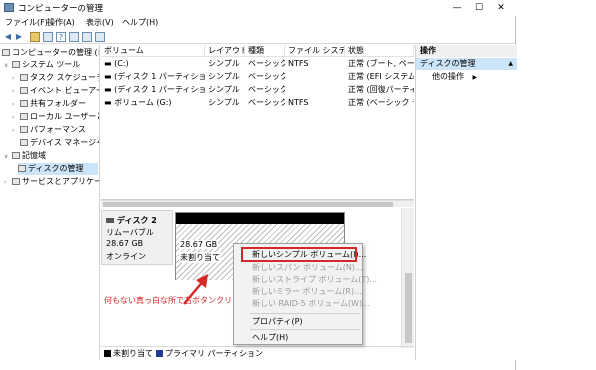 This screenshot has height=370, width=596. I want to click on collapse-triangle-icon: ▲, so click(510, 64).